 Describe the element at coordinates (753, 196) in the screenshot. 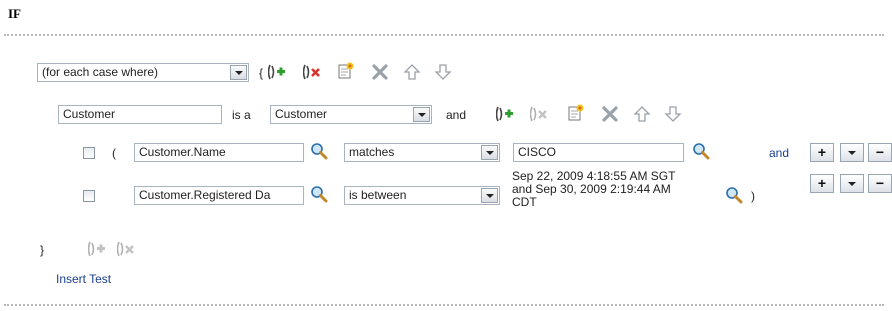

I see `close-paren: )` at that location.